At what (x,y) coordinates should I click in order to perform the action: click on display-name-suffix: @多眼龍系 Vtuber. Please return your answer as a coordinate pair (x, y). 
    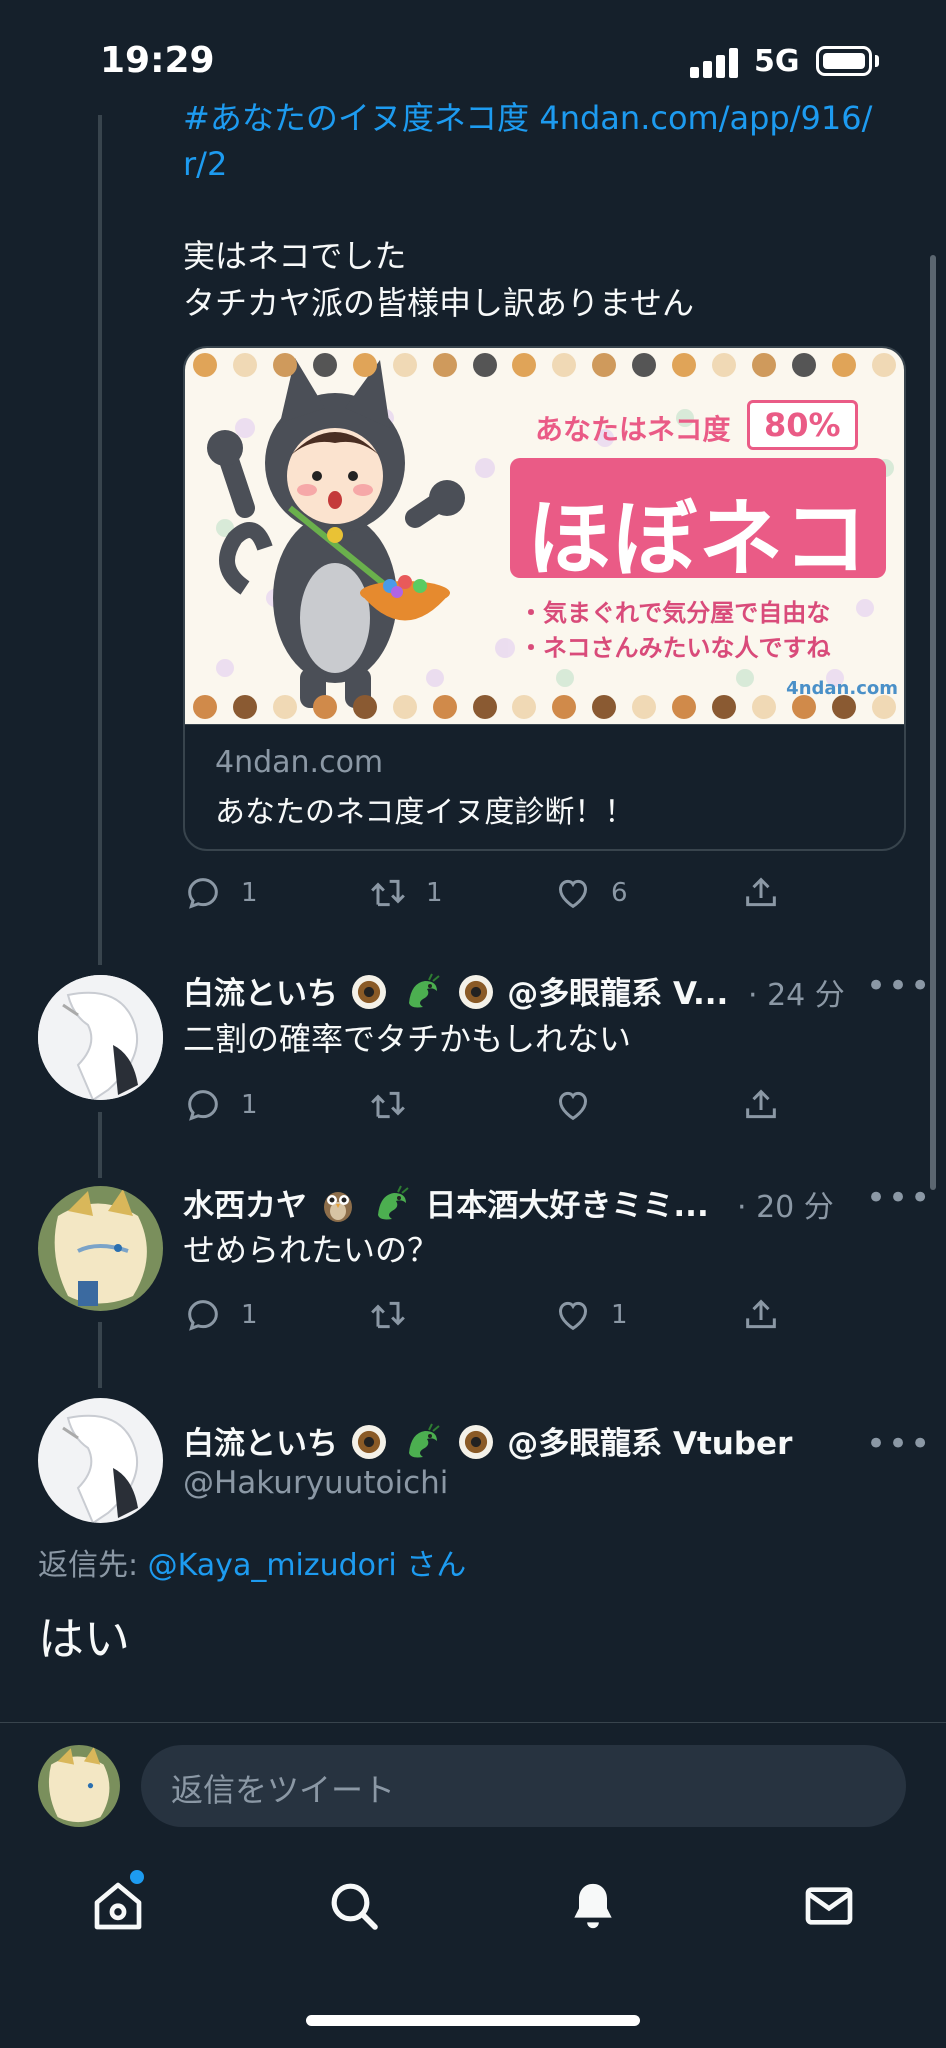
    Looking at the image, I should click on (650, 1444).